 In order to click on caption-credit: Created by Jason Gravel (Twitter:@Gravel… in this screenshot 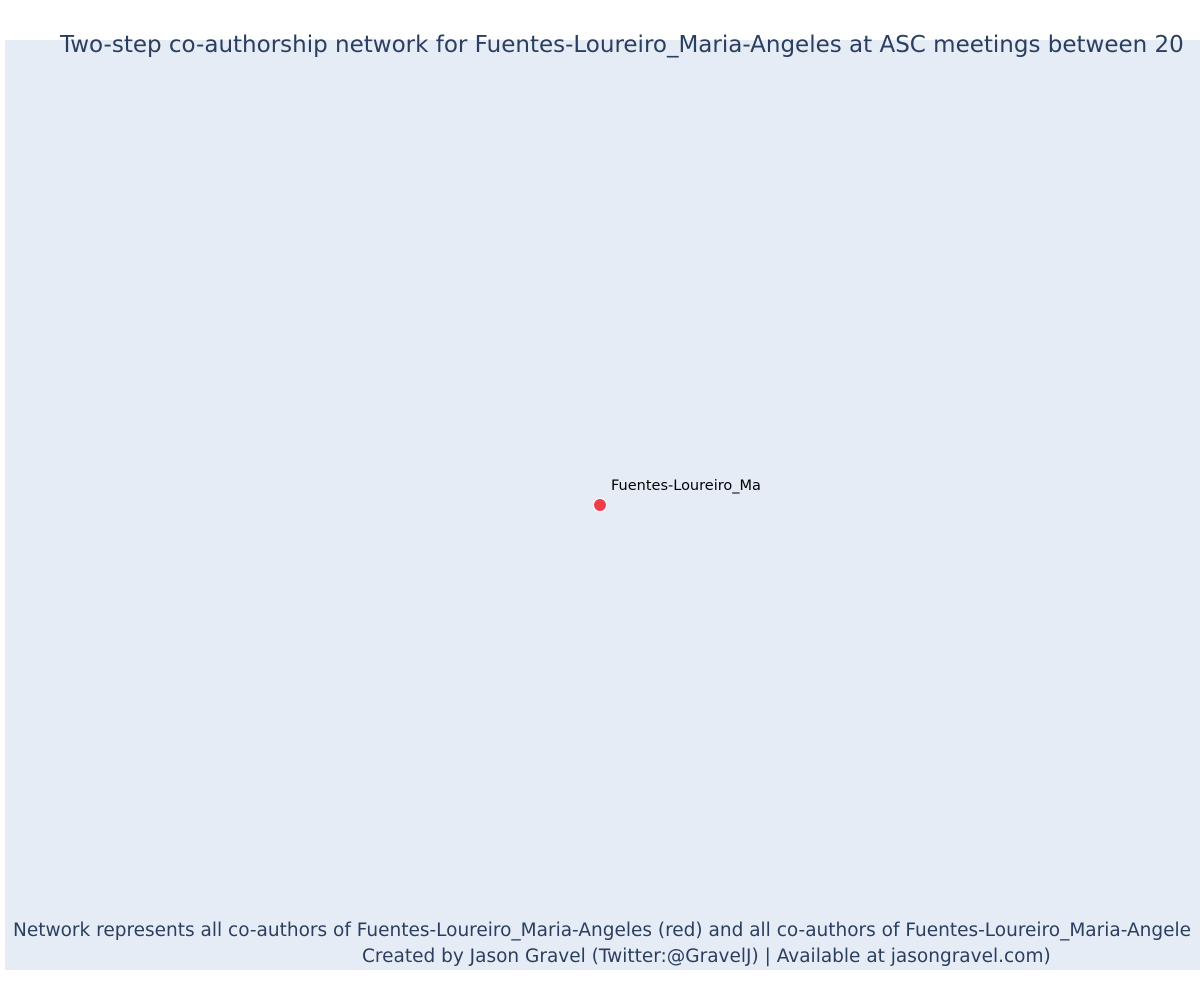, I will do `click(706, 956)`.